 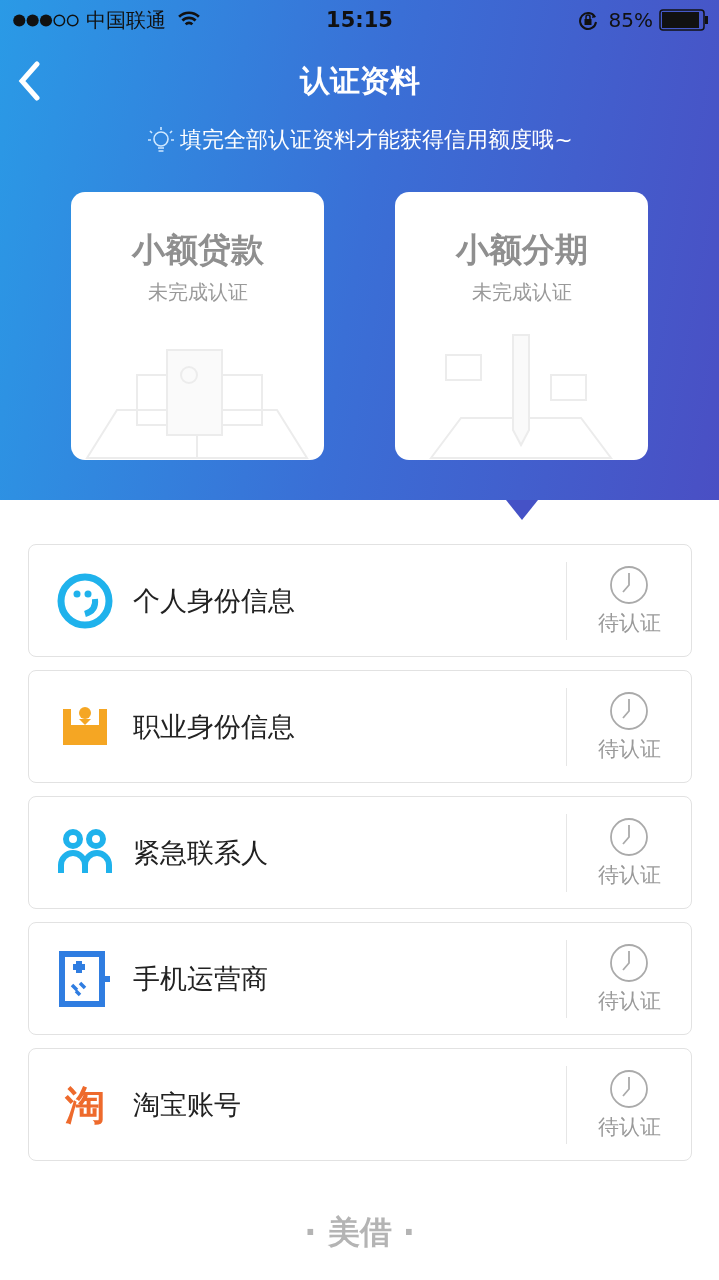 What do you see at coordinates (359, 20) in the screenshot?
I see `status-time: 15:15` at bounding box center [359, 20].